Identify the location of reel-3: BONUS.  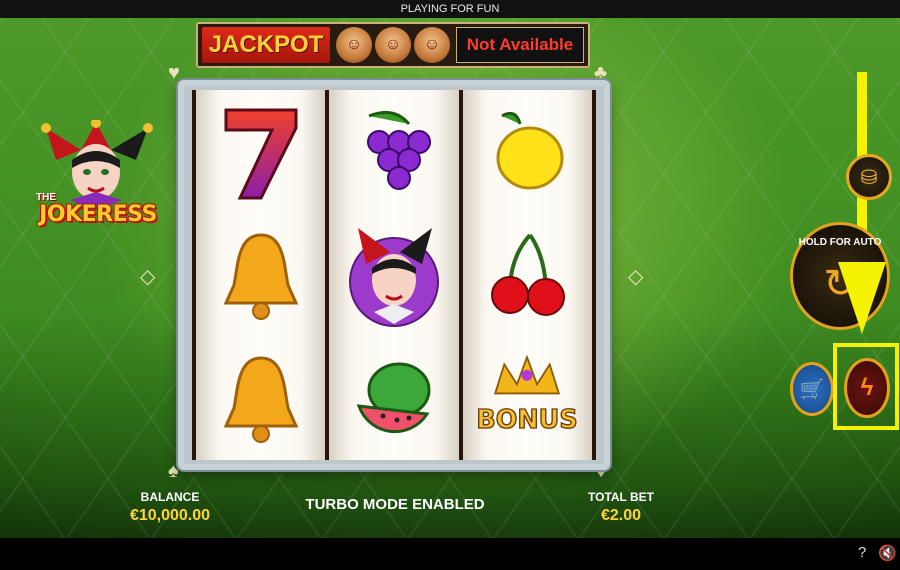
(527, 275).